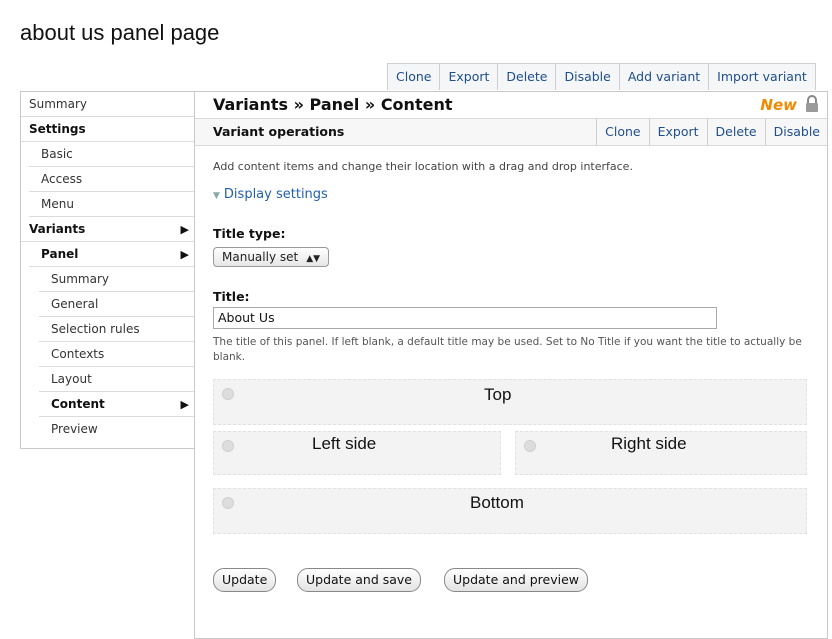 The height and width of the screenshot is (639, 832). I want to click on sidebar-item-variants: Variants ▶, so click(108, 229).